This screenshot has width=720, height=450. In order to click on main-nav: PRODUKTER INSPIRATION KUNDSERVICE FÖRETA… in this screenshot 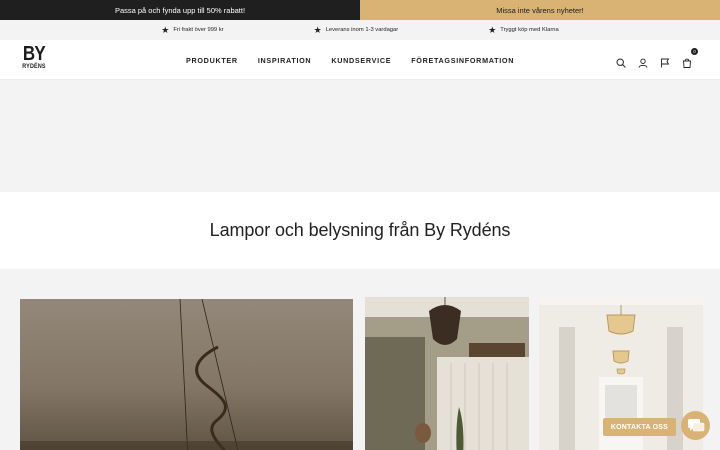, I will do `click(350, 60)`.